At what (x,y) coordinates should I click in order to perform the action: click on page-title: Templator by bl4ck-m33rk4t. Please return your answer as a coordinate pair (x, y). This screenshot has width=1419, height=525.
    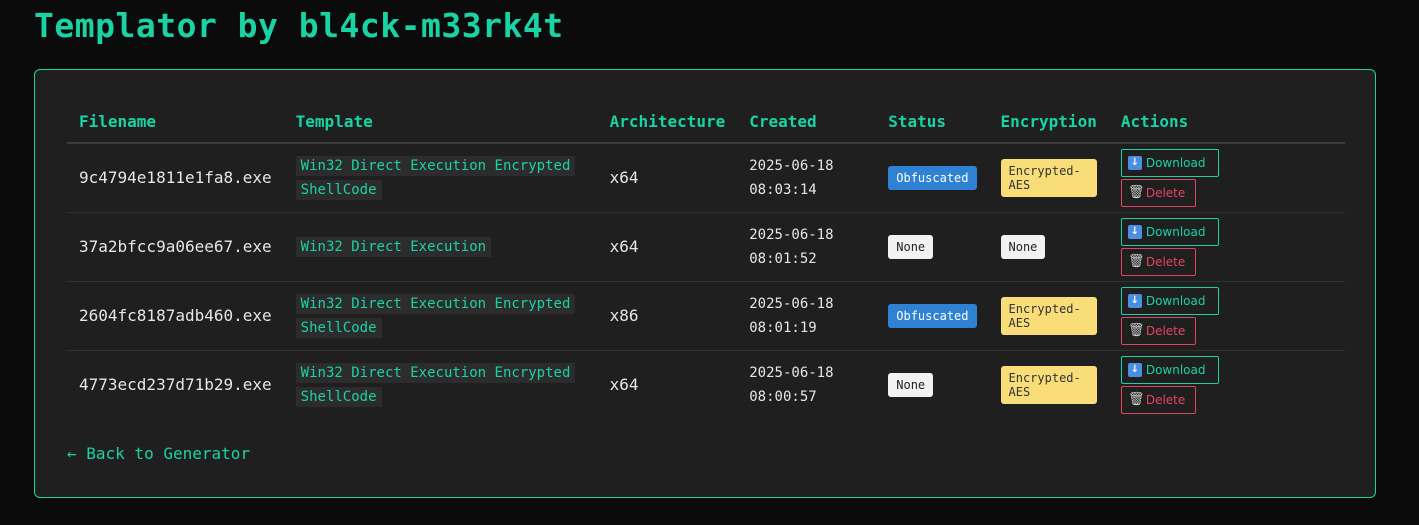
    Looking at the image, I should click on (299, 25).